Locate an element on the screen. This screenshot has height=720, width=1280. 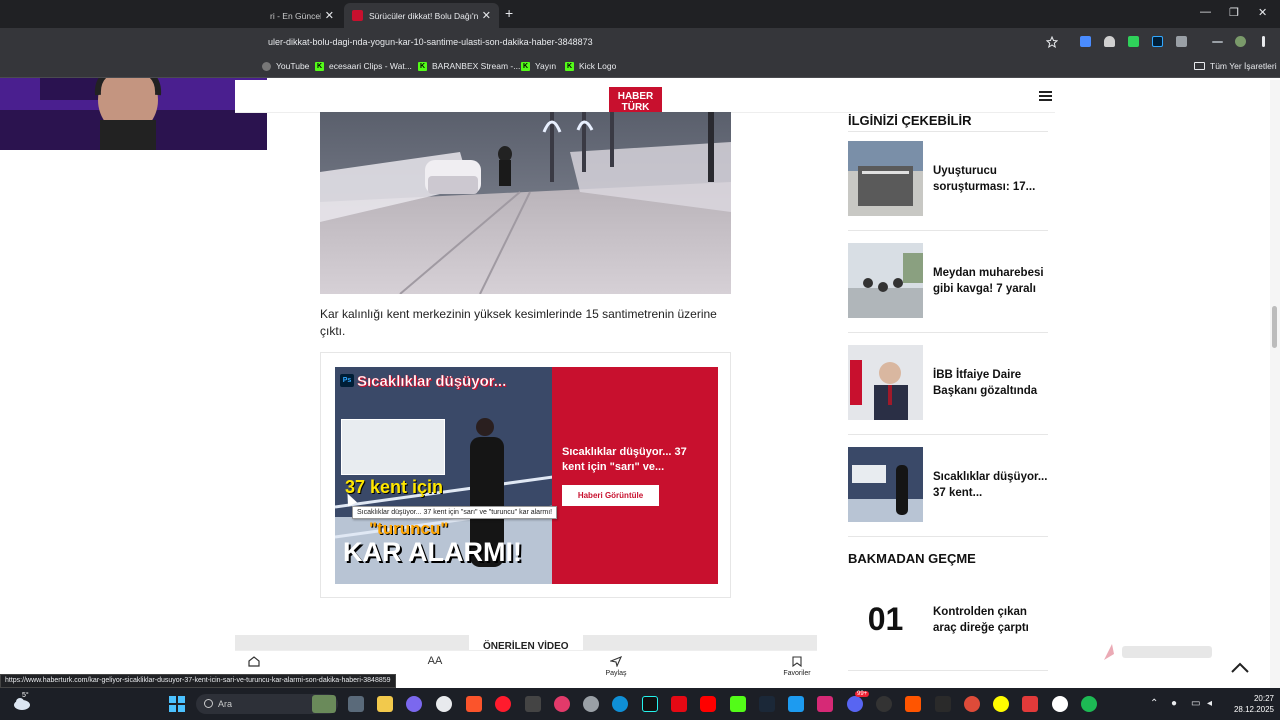
font-size-icon: AA is located at coordinates (435, 661).